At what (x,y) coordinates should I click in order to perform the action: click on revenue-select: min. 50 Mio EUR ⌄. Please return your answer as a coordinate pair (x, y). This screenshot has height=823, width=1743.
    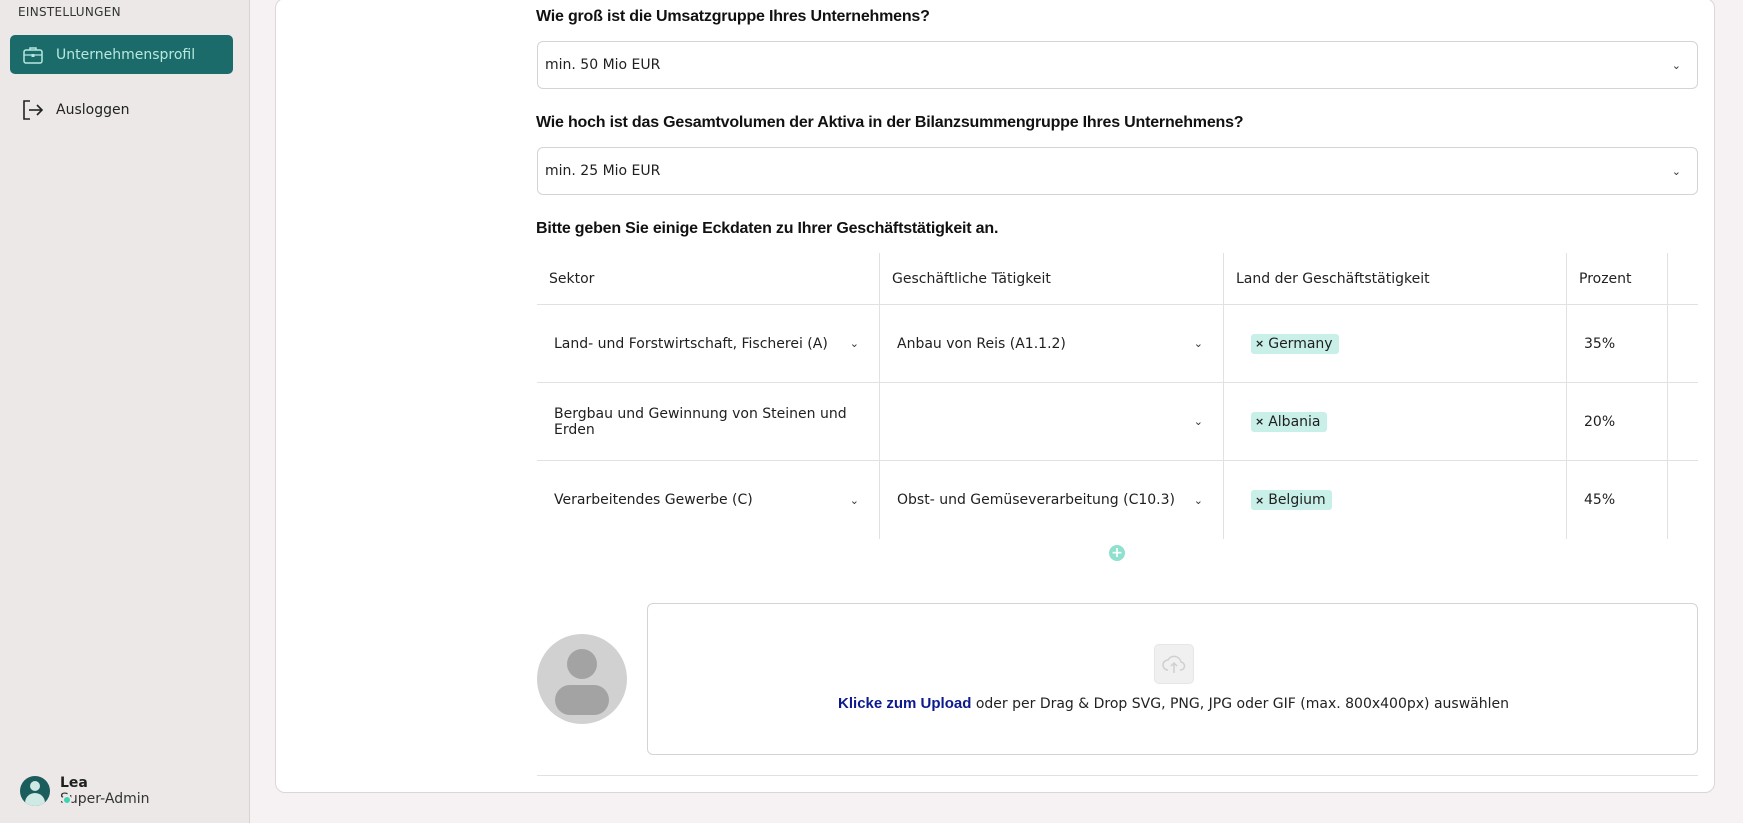
    Looking at the image, I should click on (1117, 65).